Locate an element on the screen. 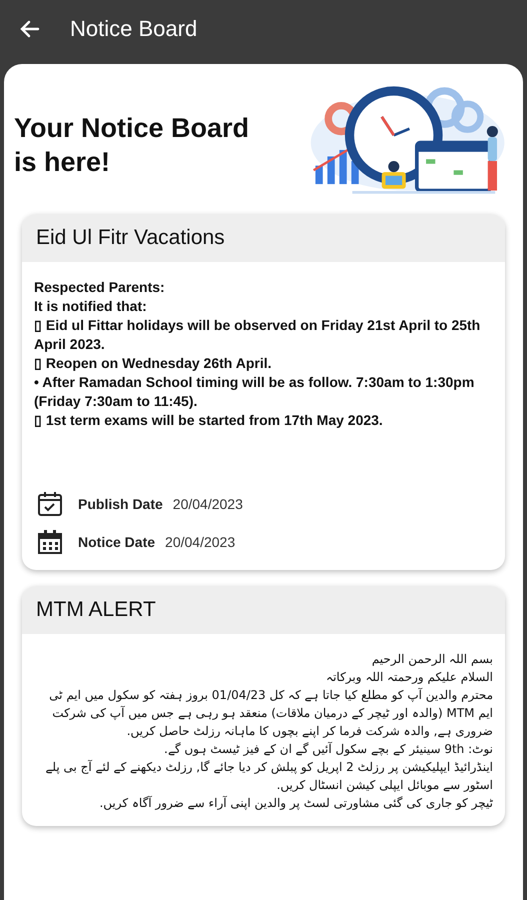 Image resolution: width=527 pixels, height=900 pixels. notice-text: ▯ Eid ul Fittar holidays will be observed on Friday 21st April to 25th April 2023. is located at coordinates (258, 335).